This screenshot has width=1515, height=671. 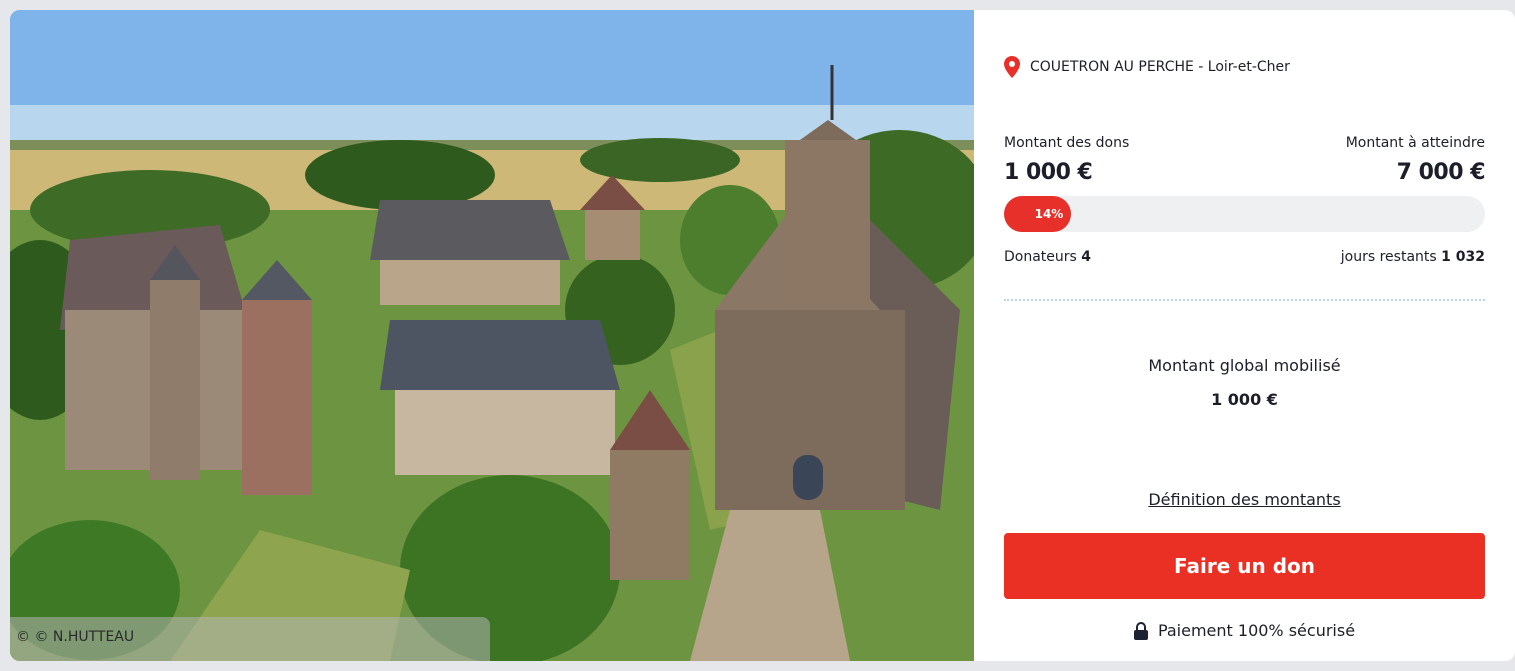 What do you see at coordinates (1415, 143) in the screenshot?
I see `goal-label: Montant à atteindre` at bounding box center [1415, 143].